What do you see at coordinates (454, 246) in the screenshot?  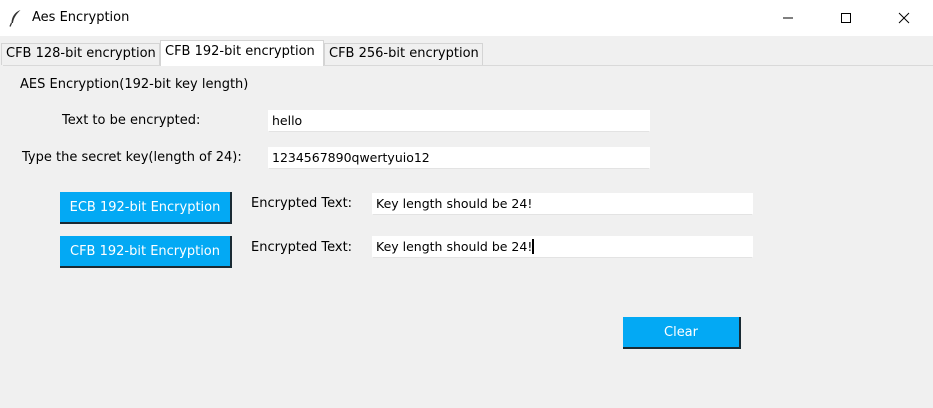 I see `cfb-output-text: Key length should be 24!` at bounding box center [454, 246].